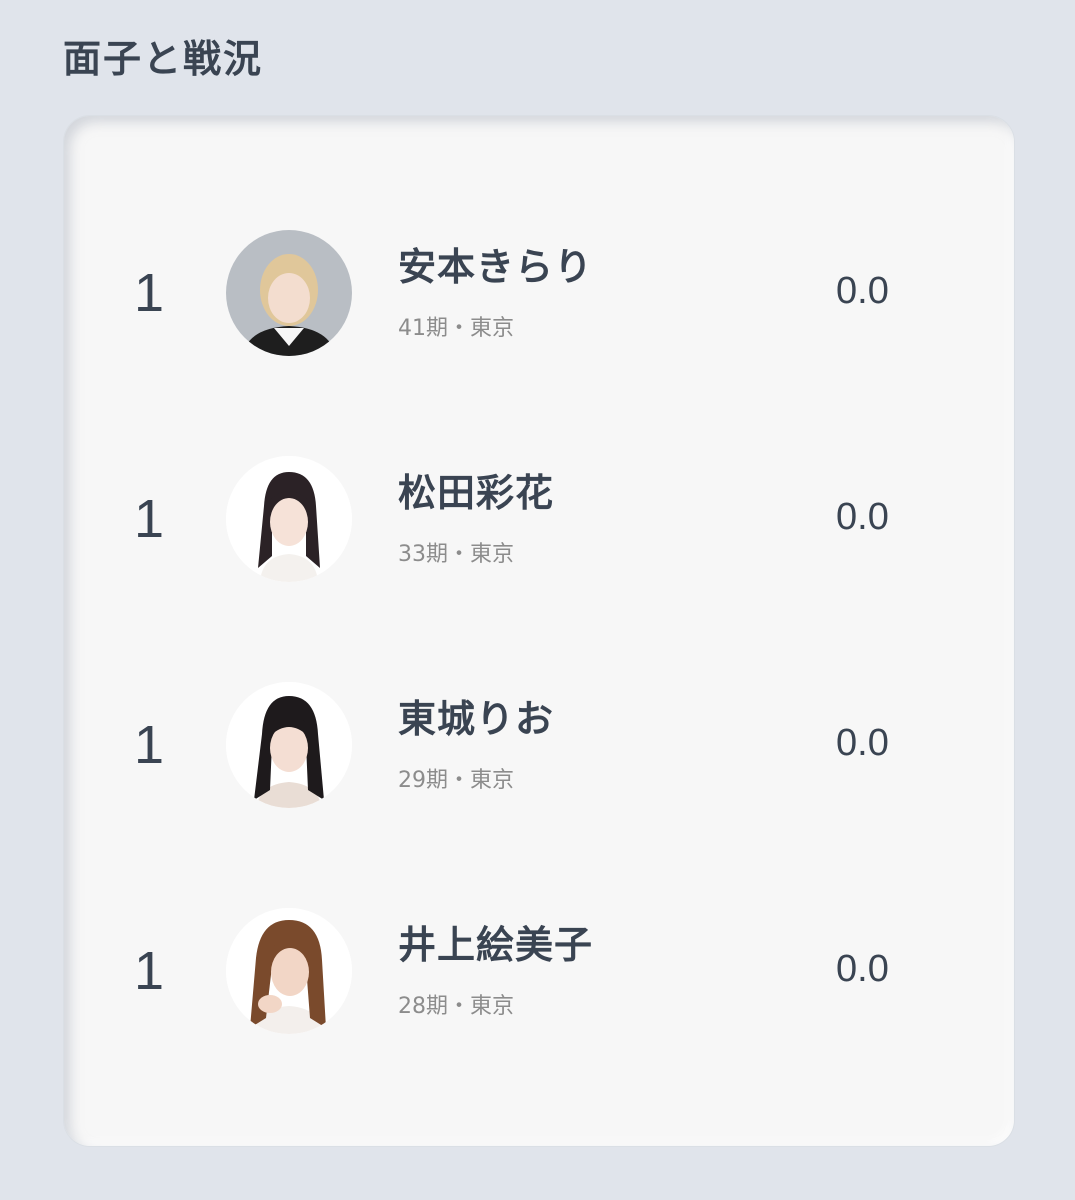 The height and width of the screenshot is (1200, 1075). What do you see at coordinates (476, 719) in the screenshot?
I see `player-name: 東城りお` at bounding box center [476, 719].